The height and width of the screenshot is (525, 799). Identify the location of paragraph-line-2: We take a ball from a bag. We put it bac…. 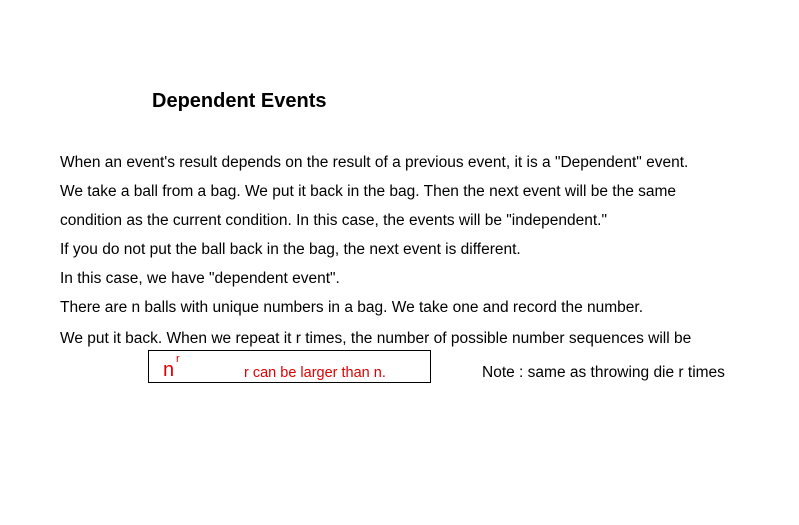
(368, 191).